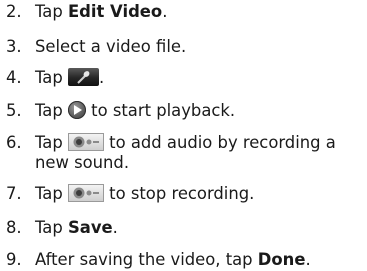 This screenshot has height=271, width=367. Describe the element at coordinates (14, 46) in the screenshot. I see `step-number: 3.` at that location.